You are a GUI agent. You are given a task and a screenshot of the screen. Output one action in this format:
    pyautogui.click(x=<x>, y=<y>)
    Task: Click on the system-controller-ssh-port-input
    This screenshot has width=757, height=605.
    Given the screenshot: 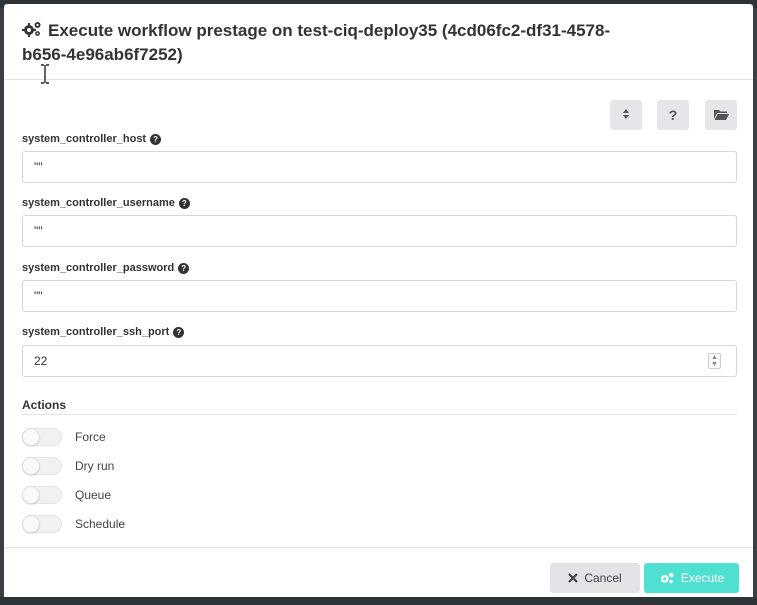 What is the action you would take?
    pyautogui.click(x=379, y=361)
    